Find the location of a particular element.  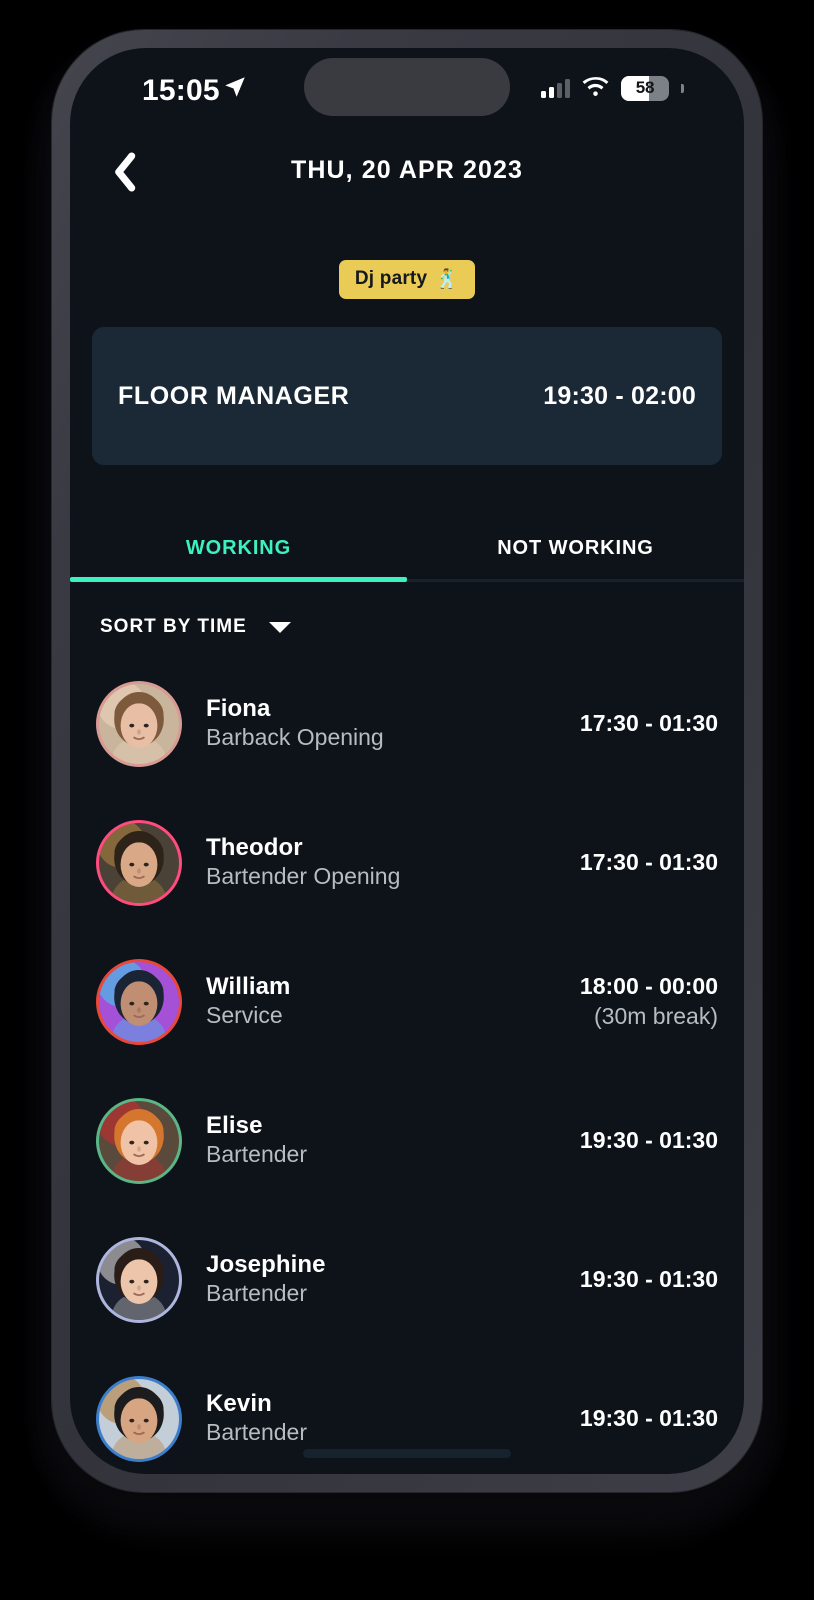

person-info: Elise Bartender is located at coordinates (388, 1140).